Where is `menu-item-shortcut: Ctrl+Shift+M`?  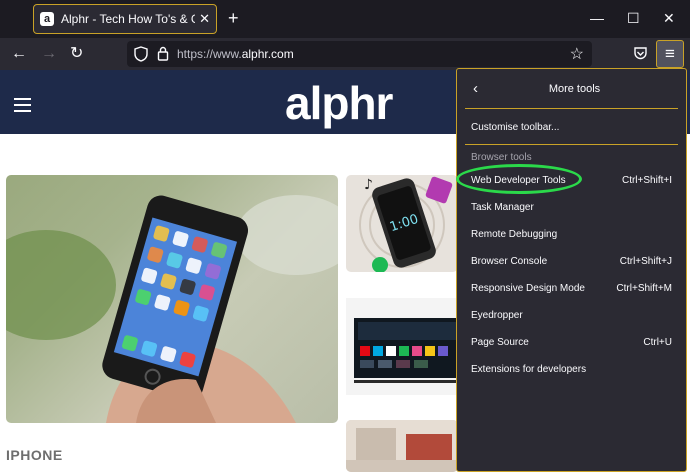
menu-item-shortcut: Ctrl+Shift+M is located at coordinates (644, 288).